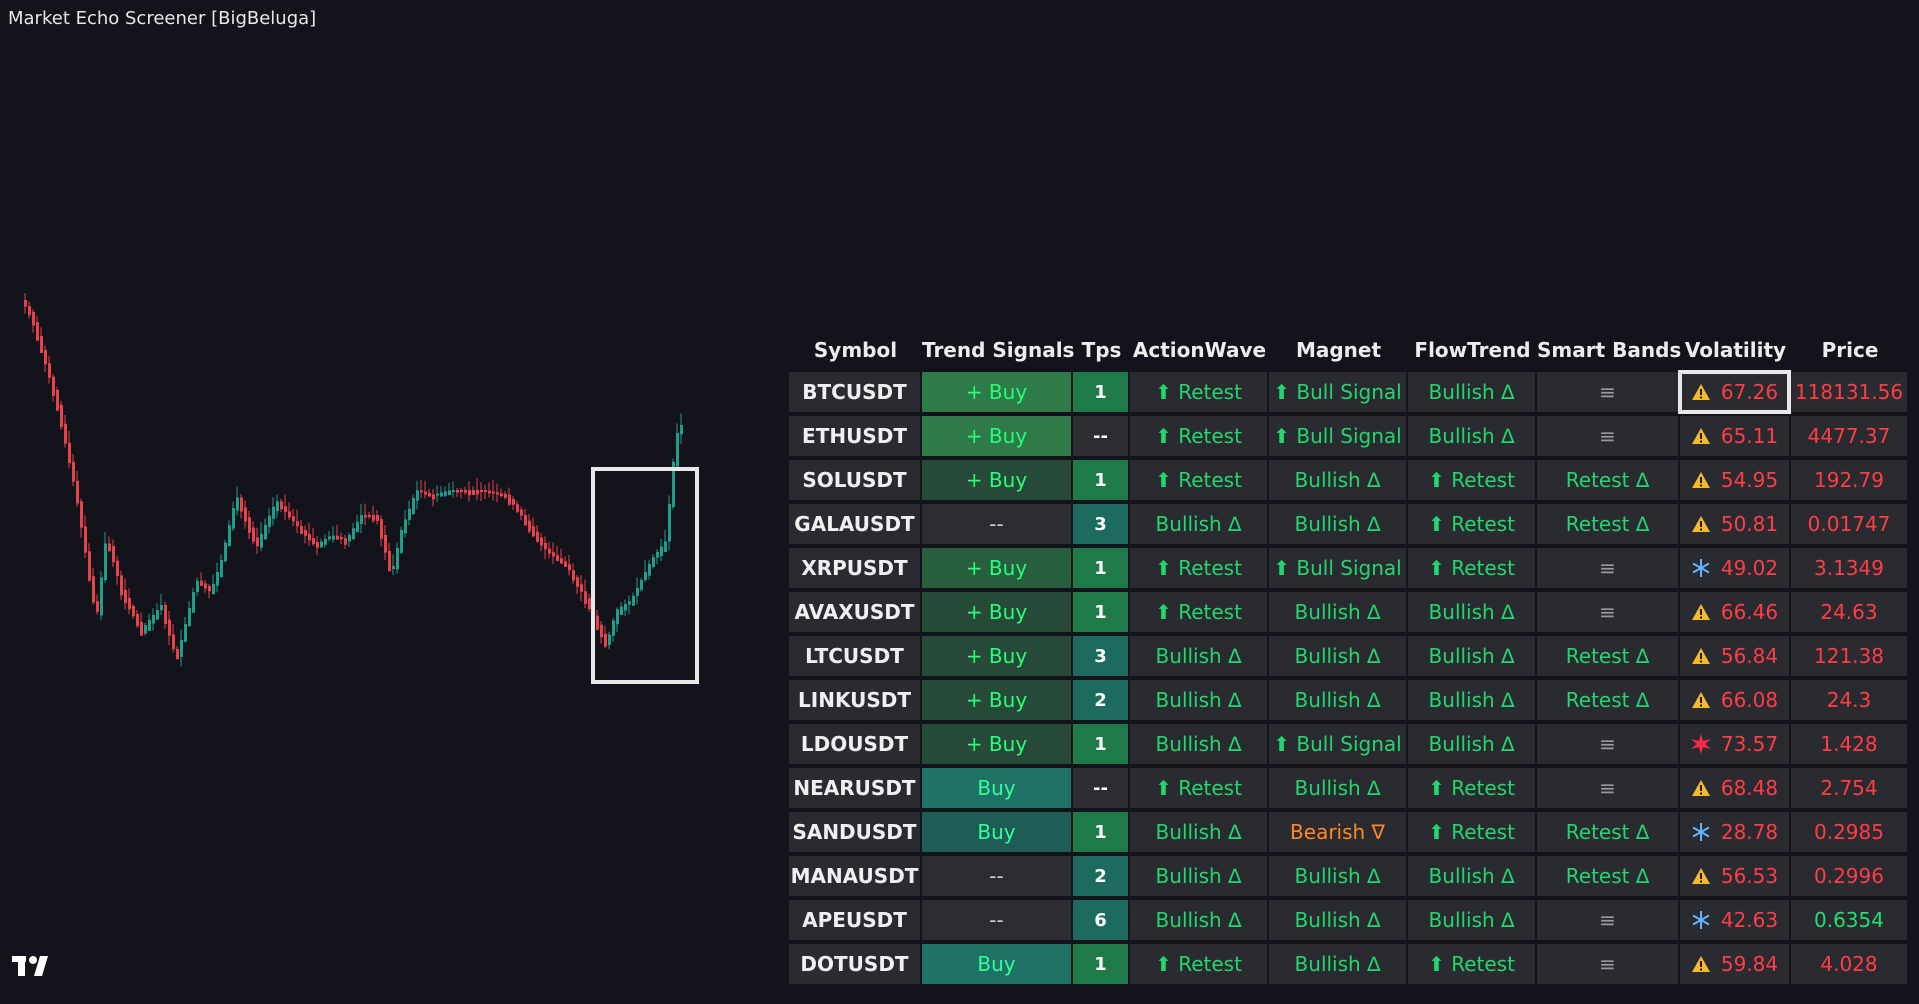 The width and height of the screenshot is (1919, 1004). Describe the element at coordinates (854, 436) in the screenshot. I see `symbol-cell: ETHUSDT` at that location.